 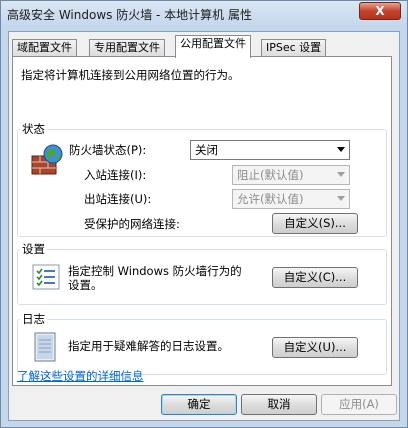 I want to click on inbound-select: 阻止(默认值), so click(x=291, y=175).